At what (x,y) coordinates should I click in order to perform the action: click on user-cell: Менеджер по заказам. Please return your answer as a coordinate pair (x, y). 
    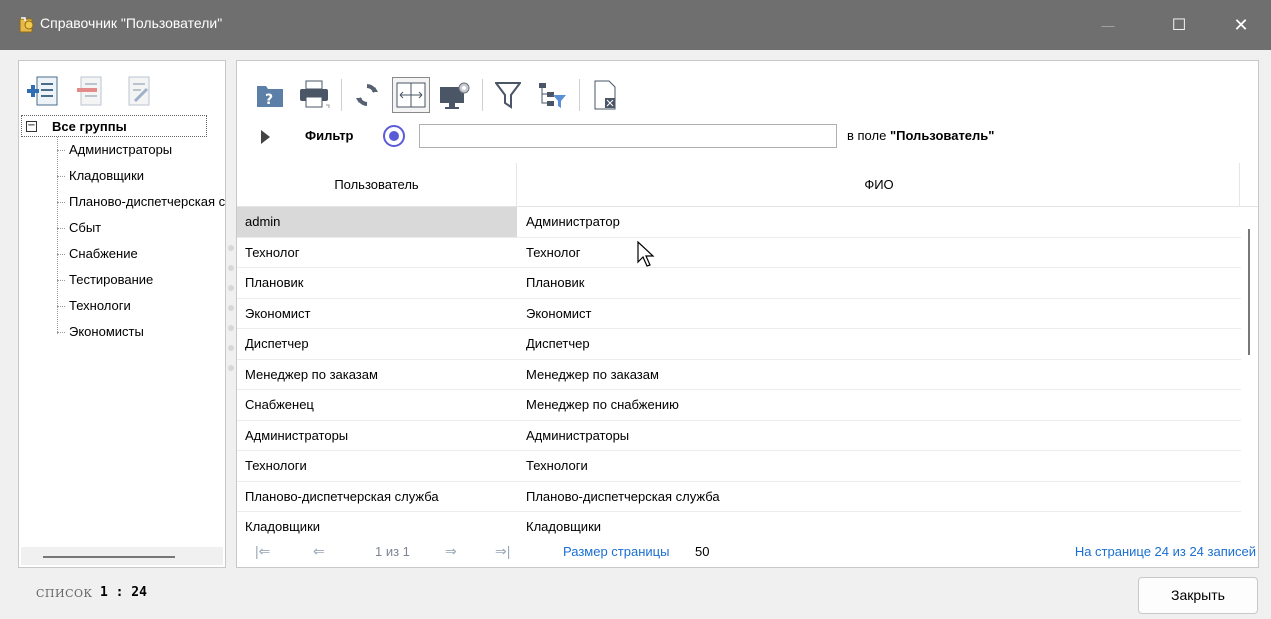
    Looking at the image, I should click on (377, 375).